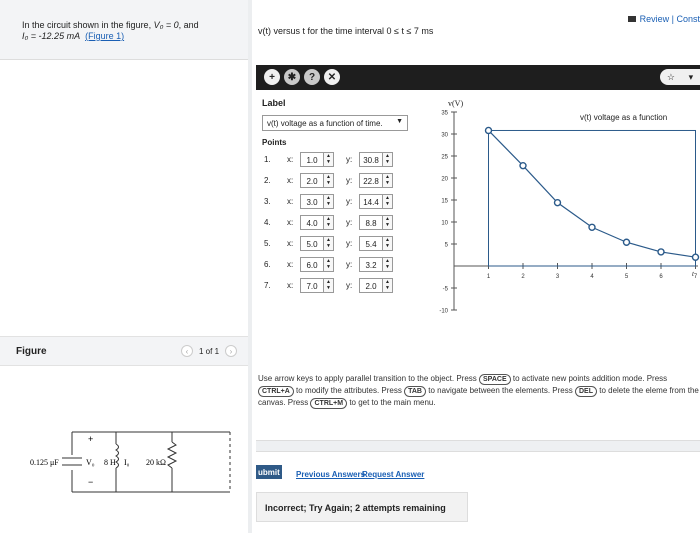 This screenshot has height=533, width=700. Describe the element at coordinates (312, 243) in the screenshot. I see `point-x-field: 5.0` at that location.